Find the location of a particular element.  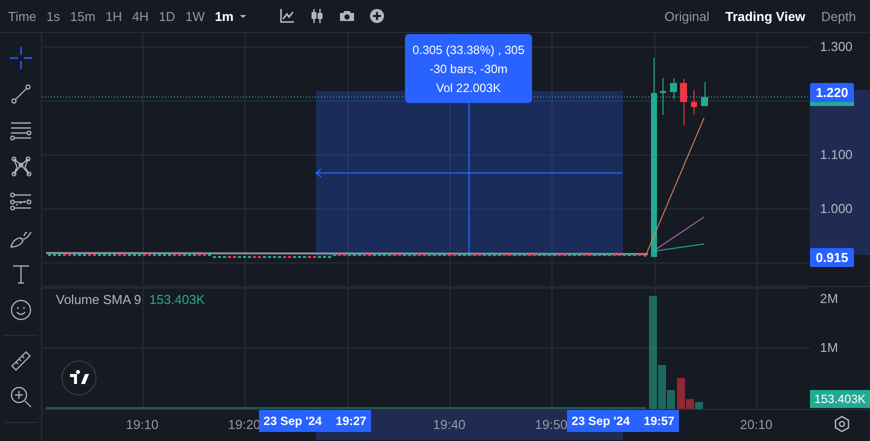

view-tab: Trading View is located at coordinates (765, 16).